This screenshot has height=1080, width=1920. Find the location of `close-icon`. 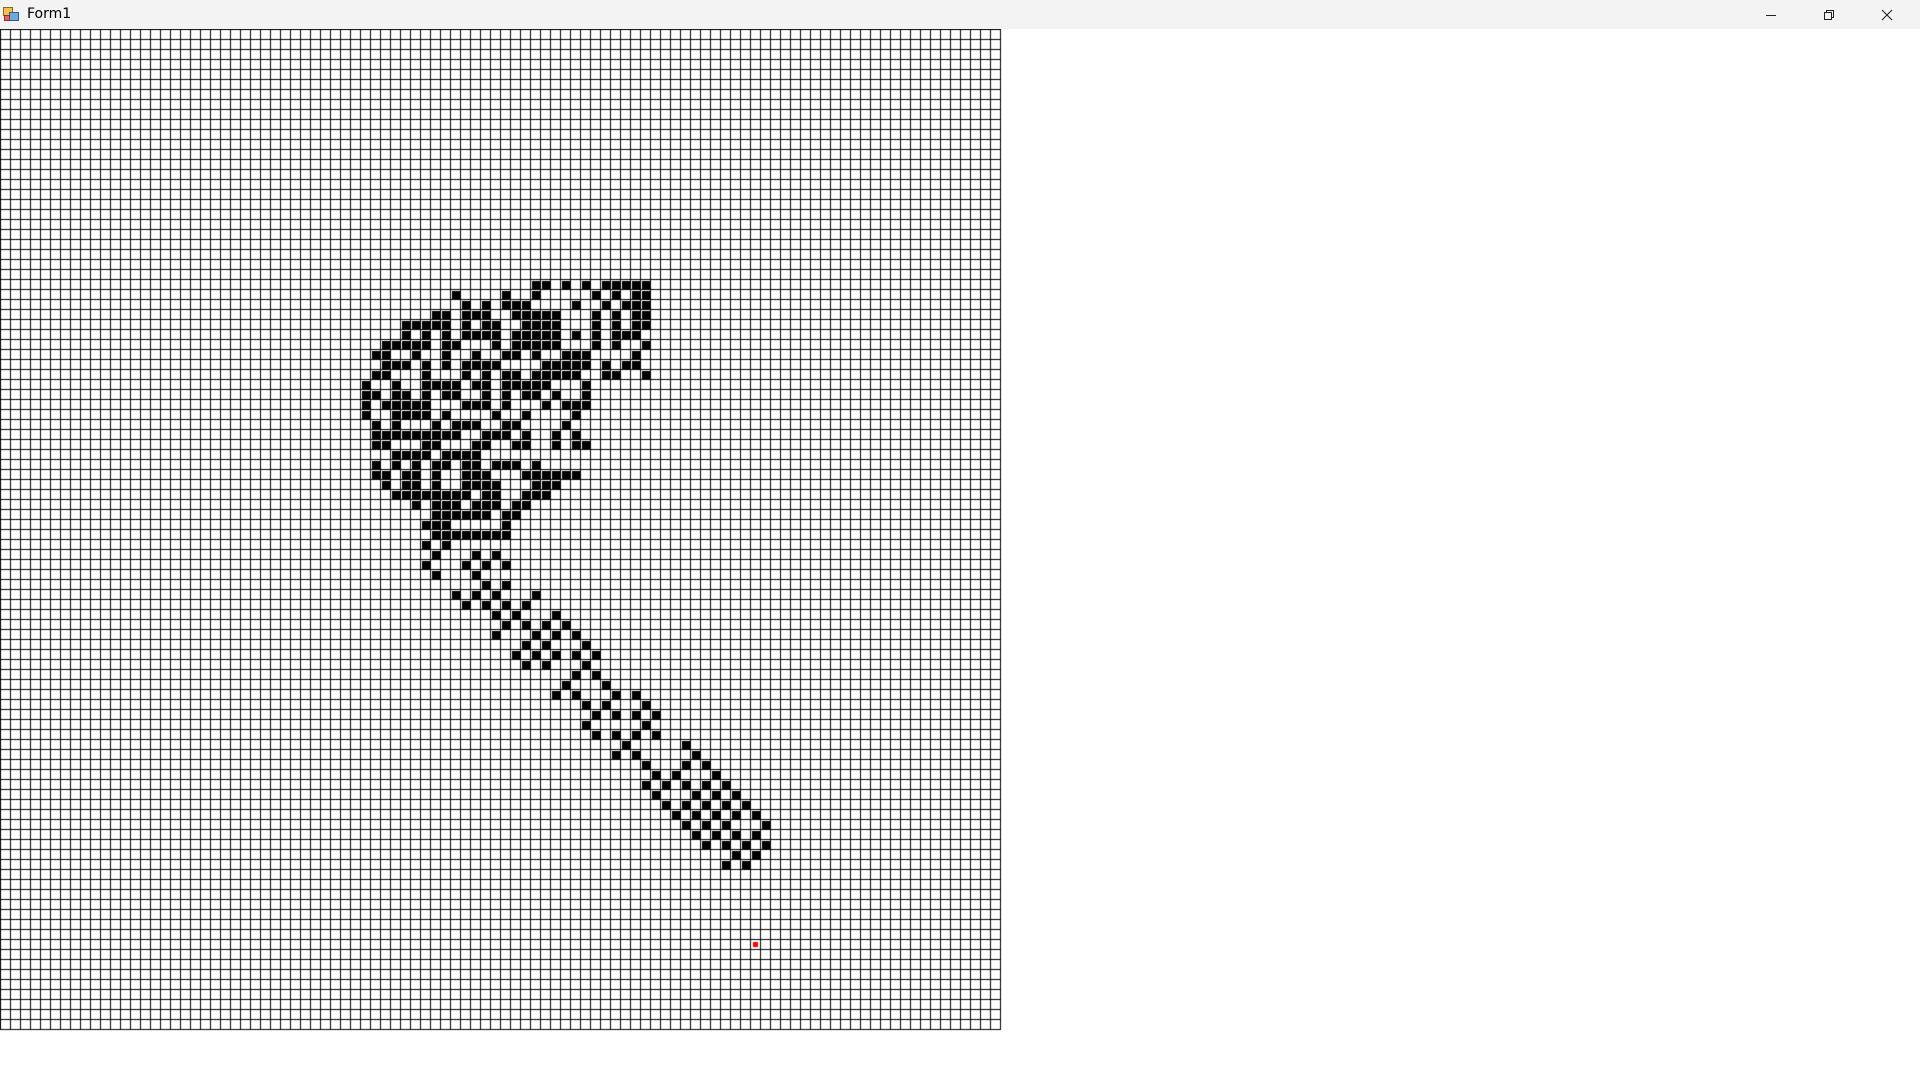

close-icon is located at coordinates (1887, 15).